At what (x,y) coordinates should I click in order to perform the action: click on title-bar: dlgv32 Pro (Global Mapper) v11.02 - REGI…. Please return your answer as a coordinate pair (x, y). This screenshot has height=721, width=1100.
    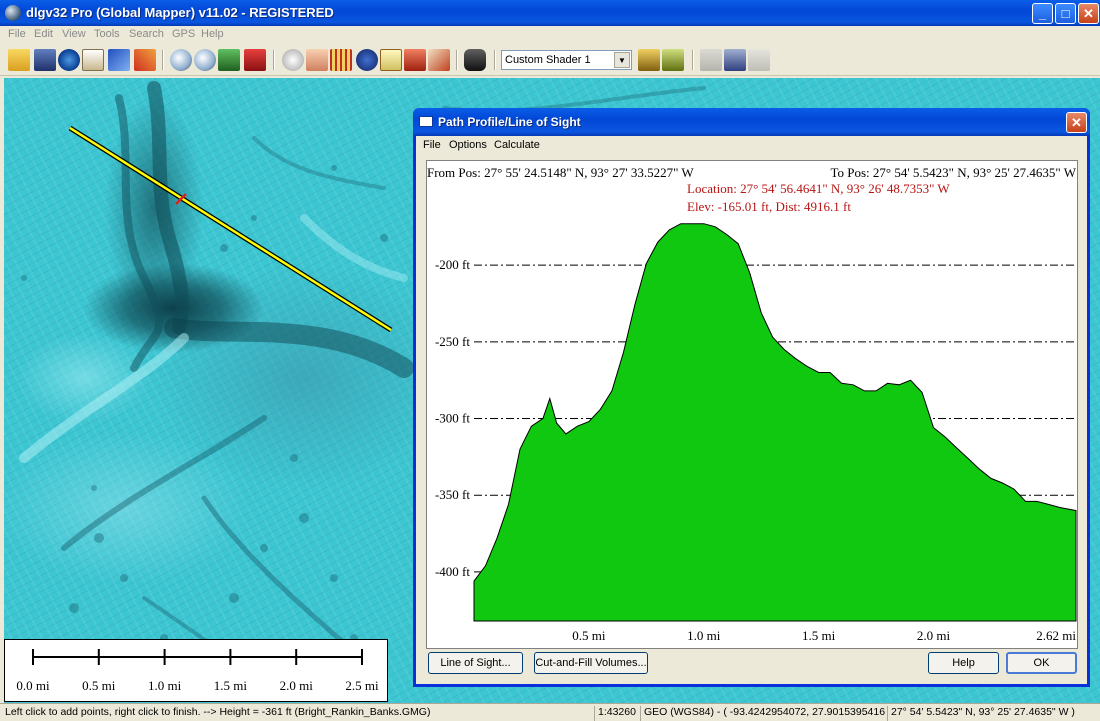
    Looking at the image, I should click on (550, 13).